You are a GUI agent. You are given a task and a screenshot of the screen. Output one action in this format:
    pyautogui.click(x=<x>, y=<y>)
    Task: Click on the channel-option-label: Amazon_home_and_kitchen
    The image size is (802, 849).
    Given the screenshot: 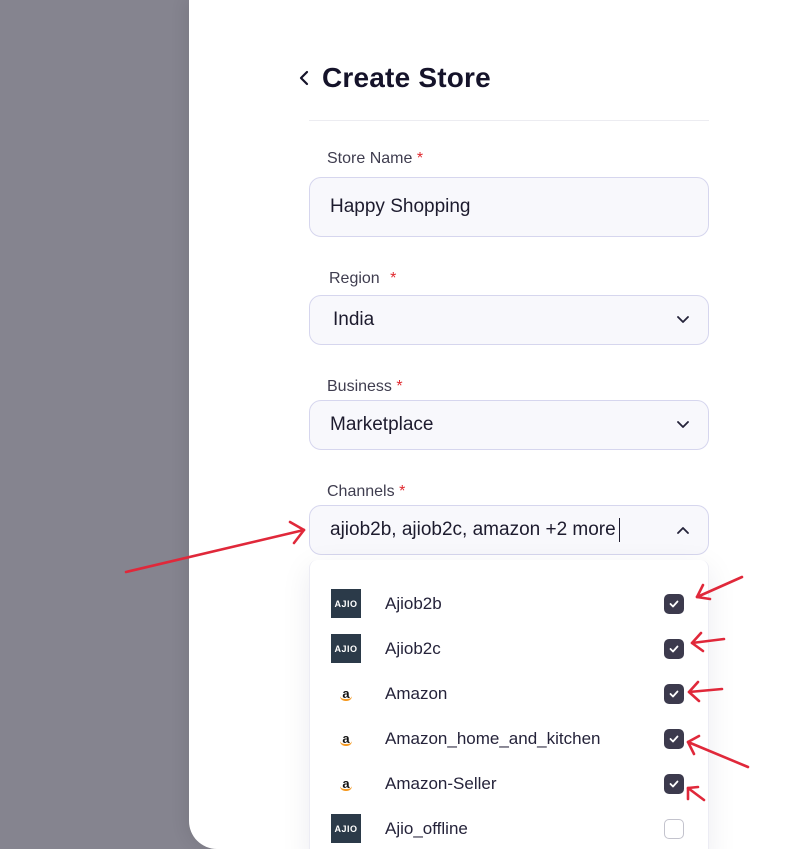 What is the action you would take?
    pyautogui.click(x=493, y=738)
    